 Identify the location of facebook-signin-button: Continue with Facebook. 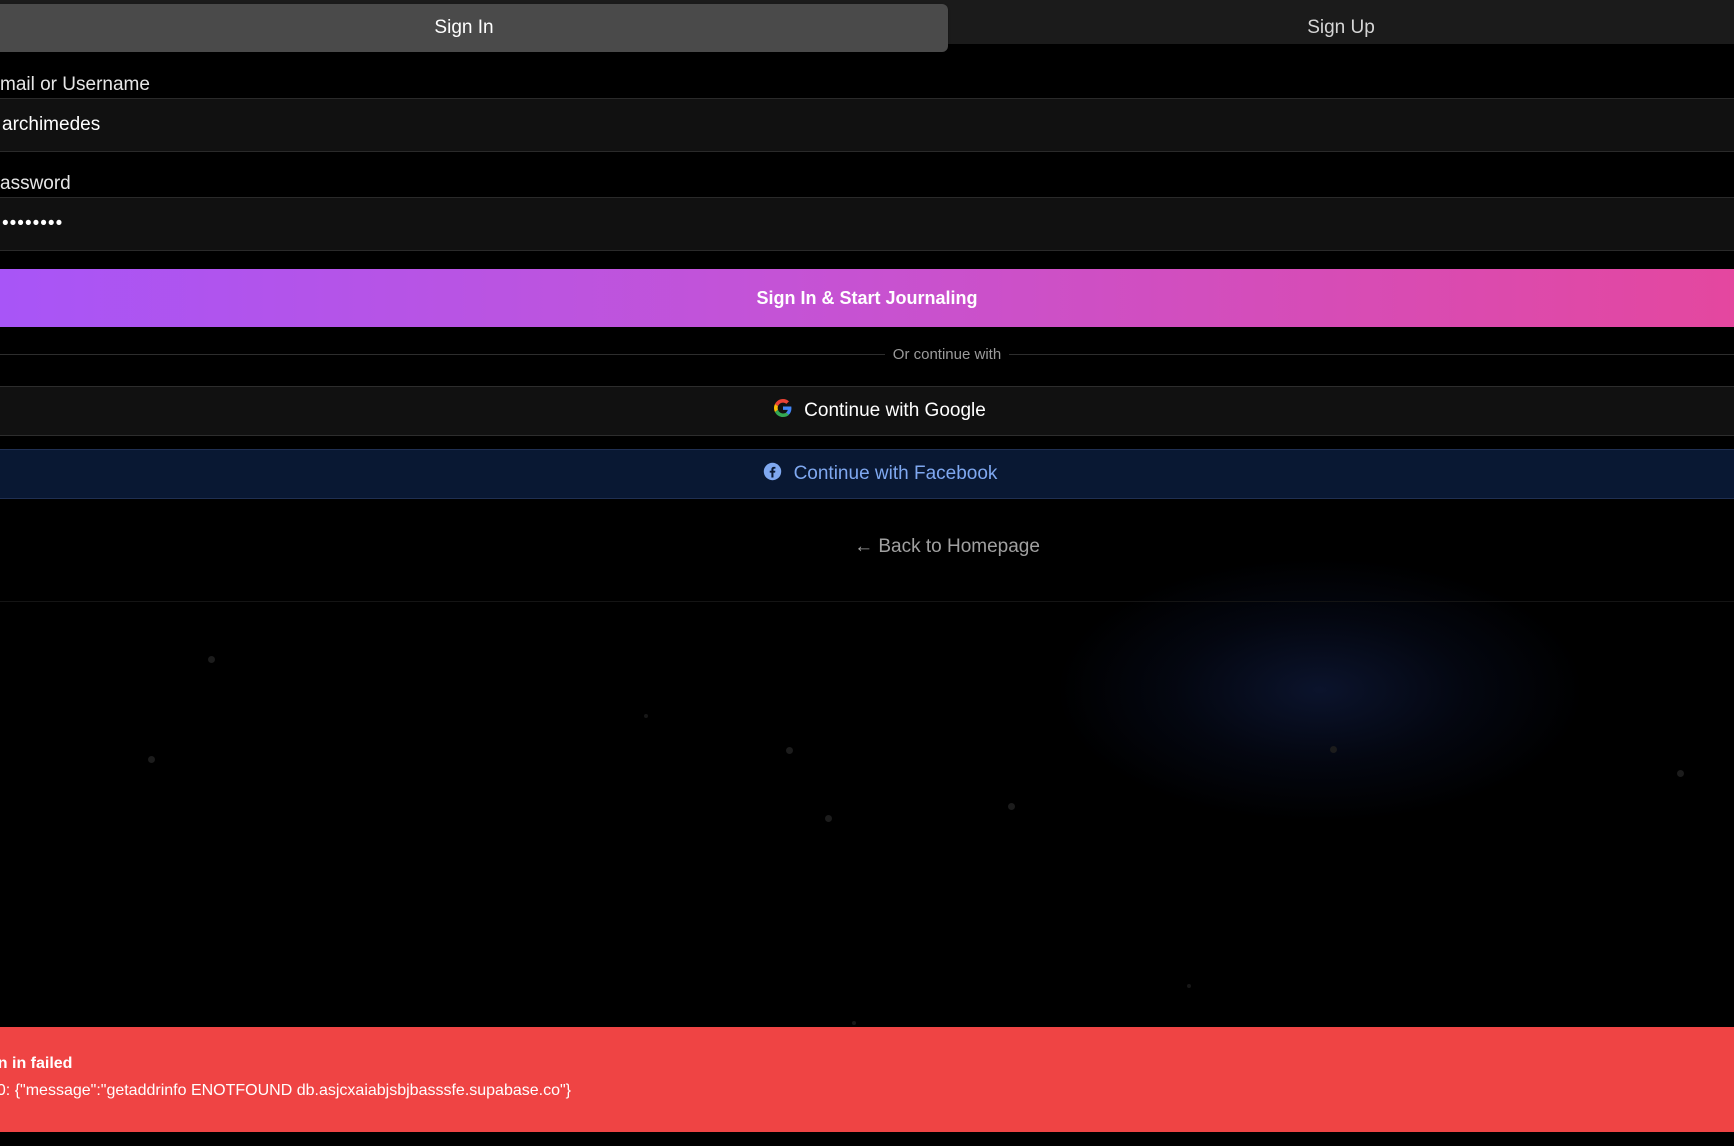
(867, 474).